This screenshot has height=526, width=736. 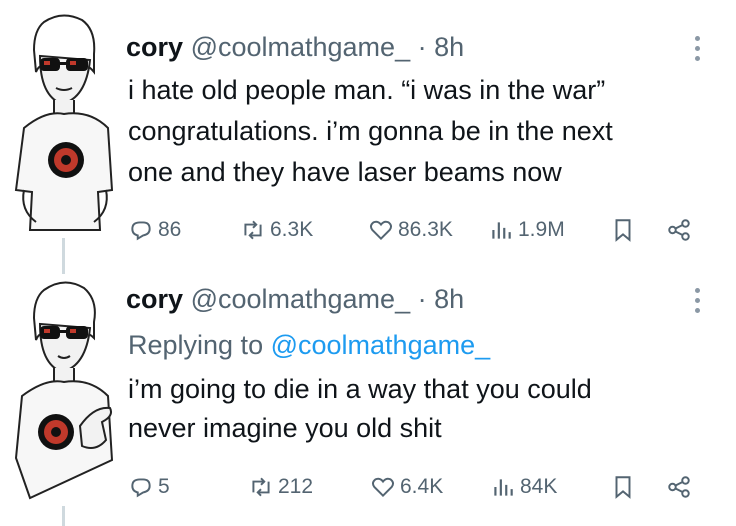 What do you see at coordinates (296, 486) in the screenshot?
I see `retweet-count: 212` at bounding box center [296, 486].